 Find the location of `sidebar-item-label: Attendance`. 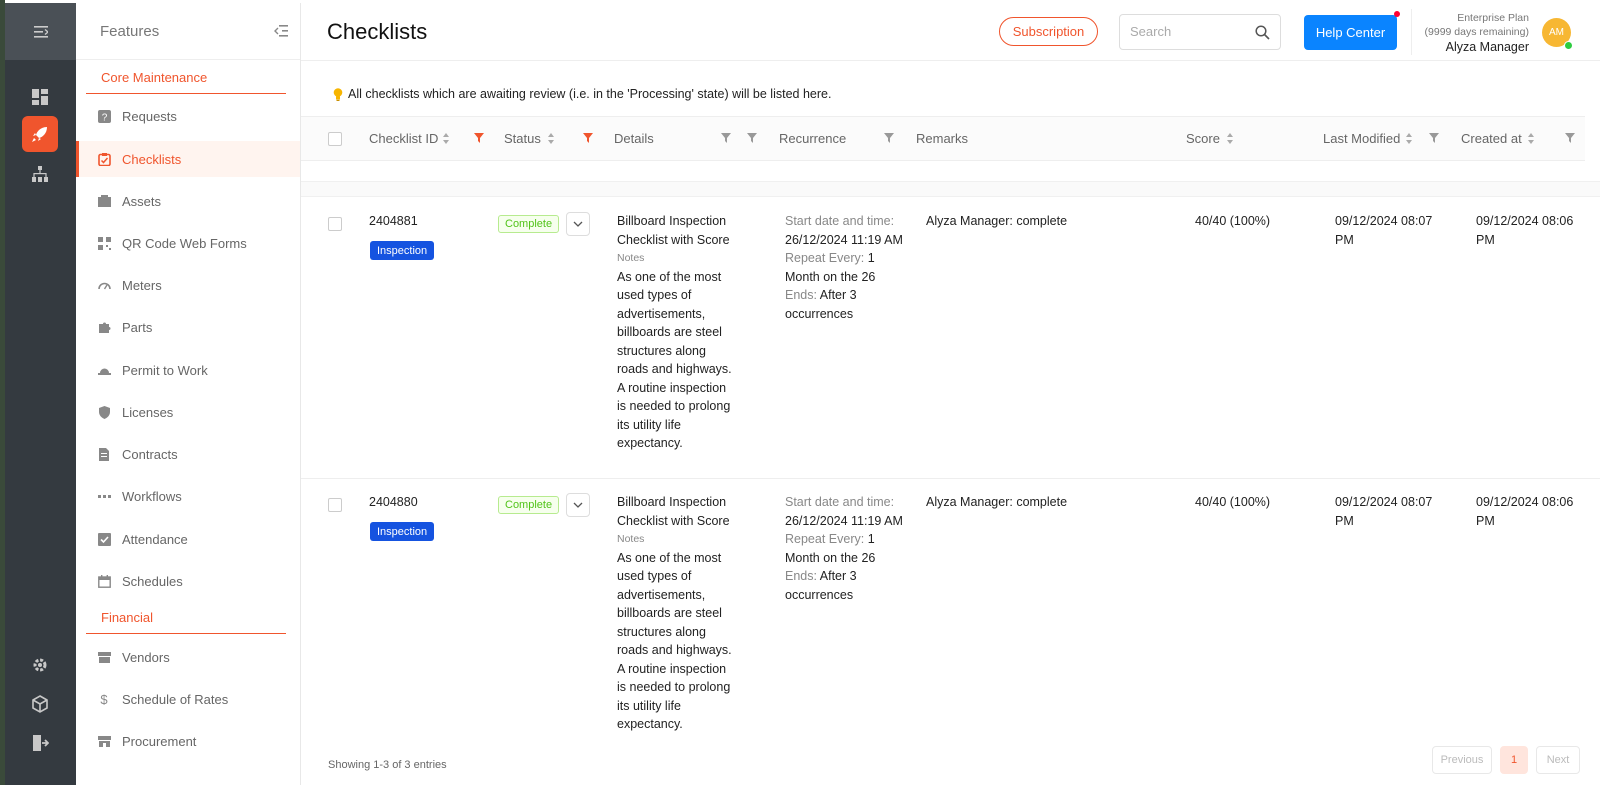

sidebar-item-label: Attendance is located at coordinates (155, 539).